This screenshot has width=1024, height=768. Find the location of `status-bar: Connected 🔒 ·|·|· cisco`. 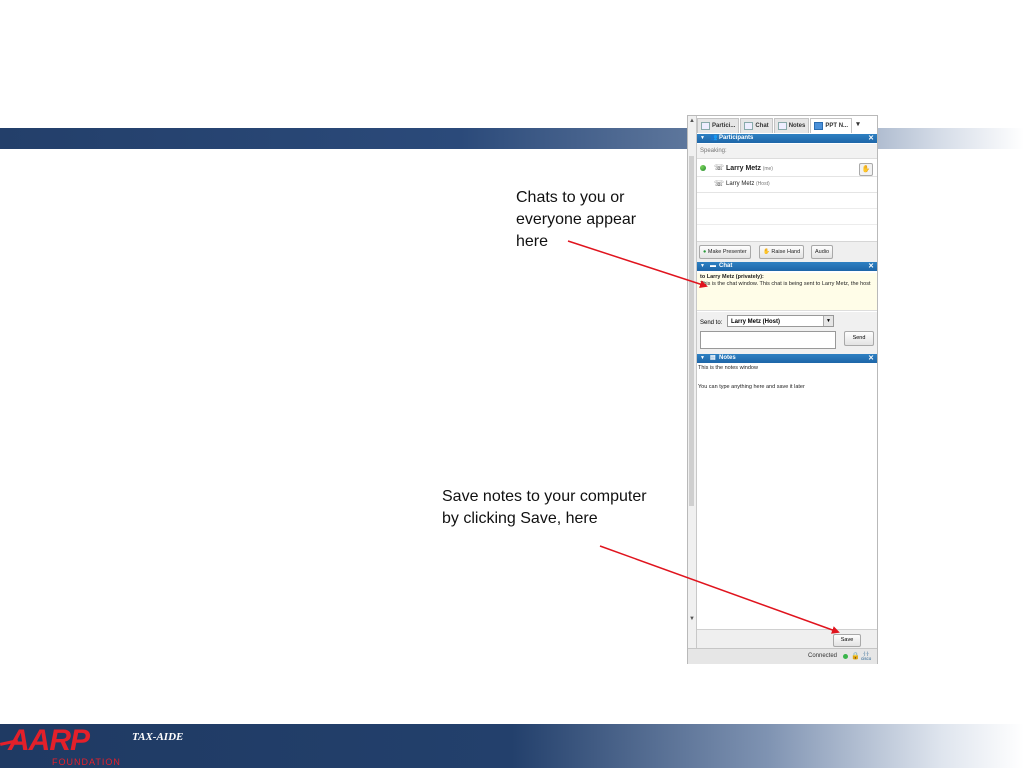

status-bar: Connected 🔒 ·|·|· cisco is located at coordinates (782, 656).